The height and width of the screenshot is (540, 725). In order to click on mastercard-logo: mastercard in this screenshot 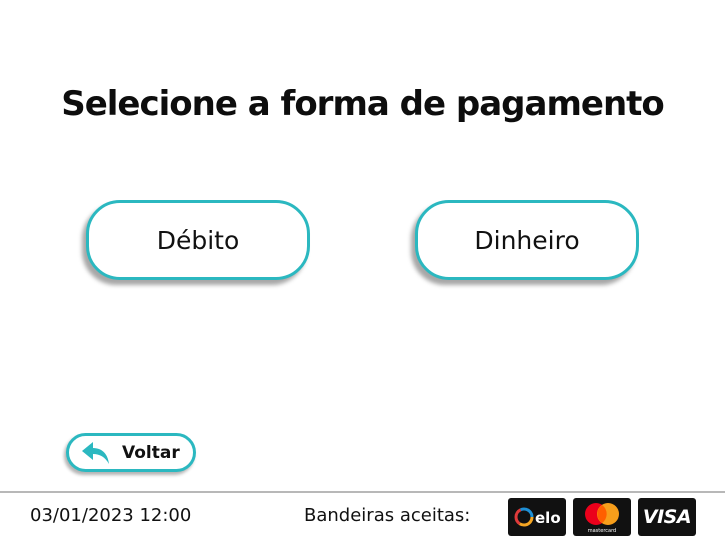, I will do `click(602, 517)`.